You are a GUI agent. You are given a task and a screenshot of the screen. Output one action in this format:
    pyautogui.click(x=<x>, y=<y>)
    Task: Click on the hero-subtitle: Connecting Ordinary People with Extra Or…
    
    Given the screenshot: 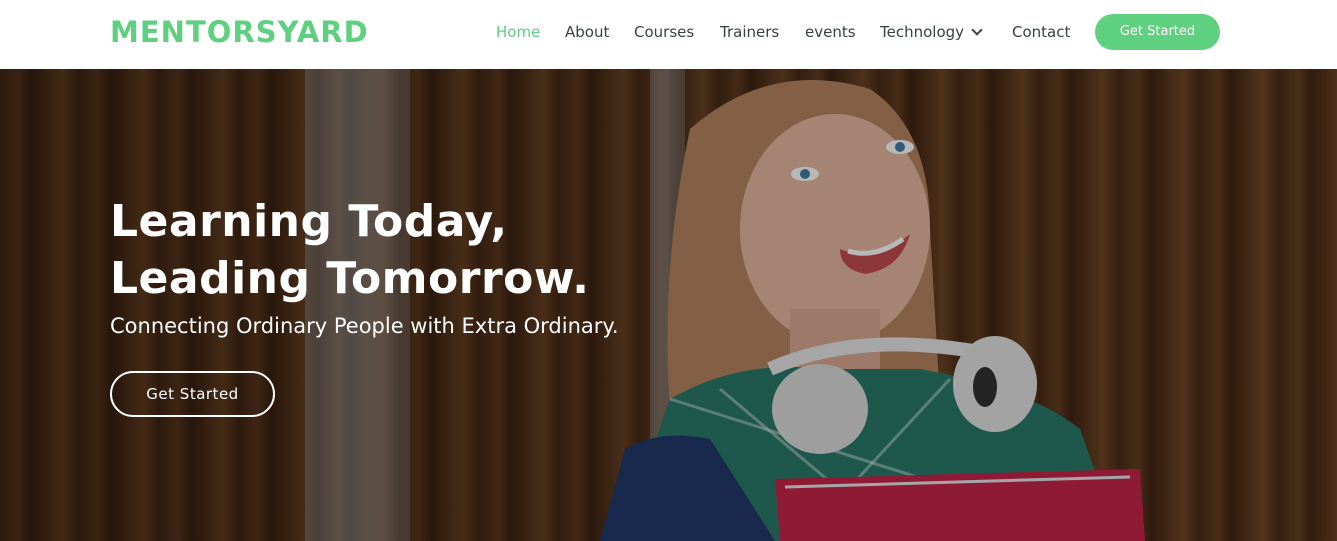 What is the action you would take?
    pyautogui.click(x=364, y=326)
    